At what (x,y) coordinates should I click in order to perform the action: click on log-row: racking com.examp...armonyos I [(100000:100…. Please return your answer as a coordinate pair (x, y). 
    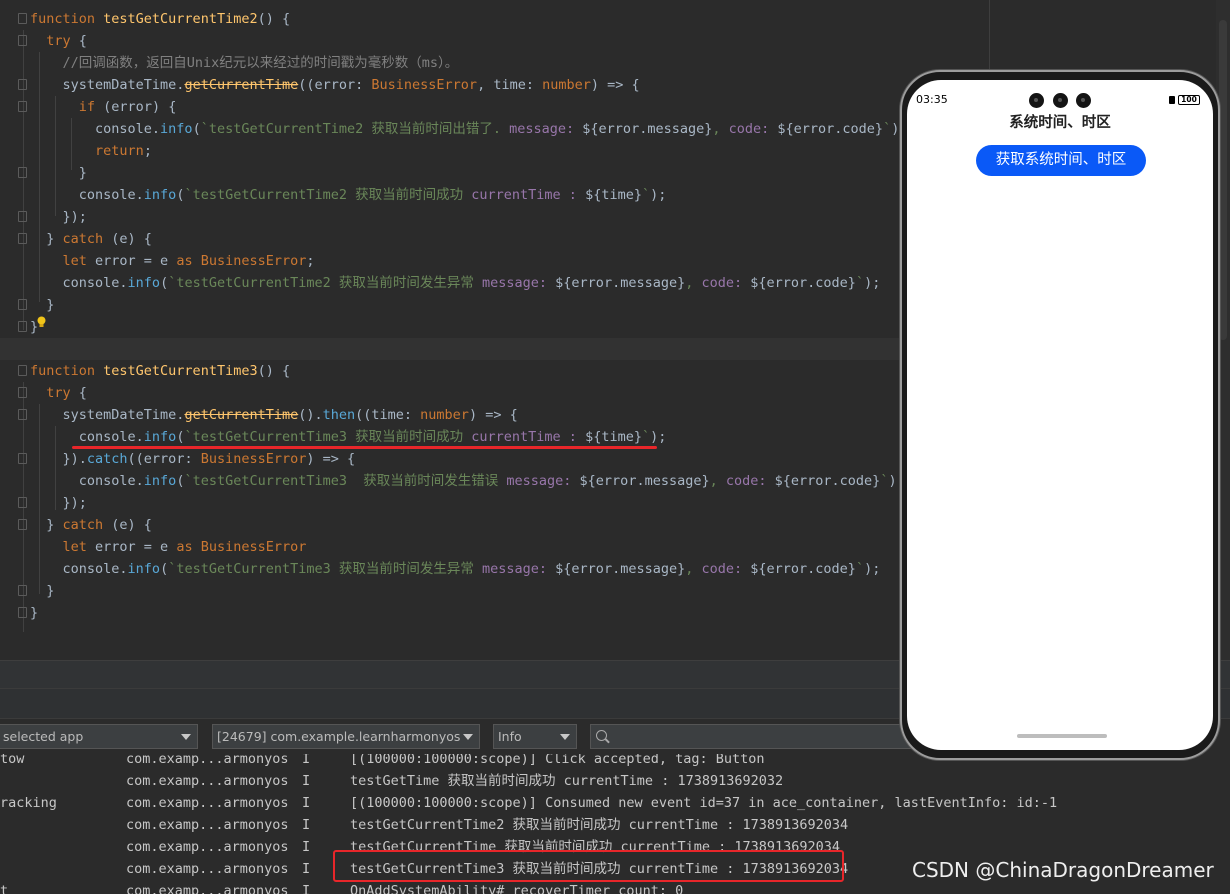
    Looking at the image, I should click on (615, 803).